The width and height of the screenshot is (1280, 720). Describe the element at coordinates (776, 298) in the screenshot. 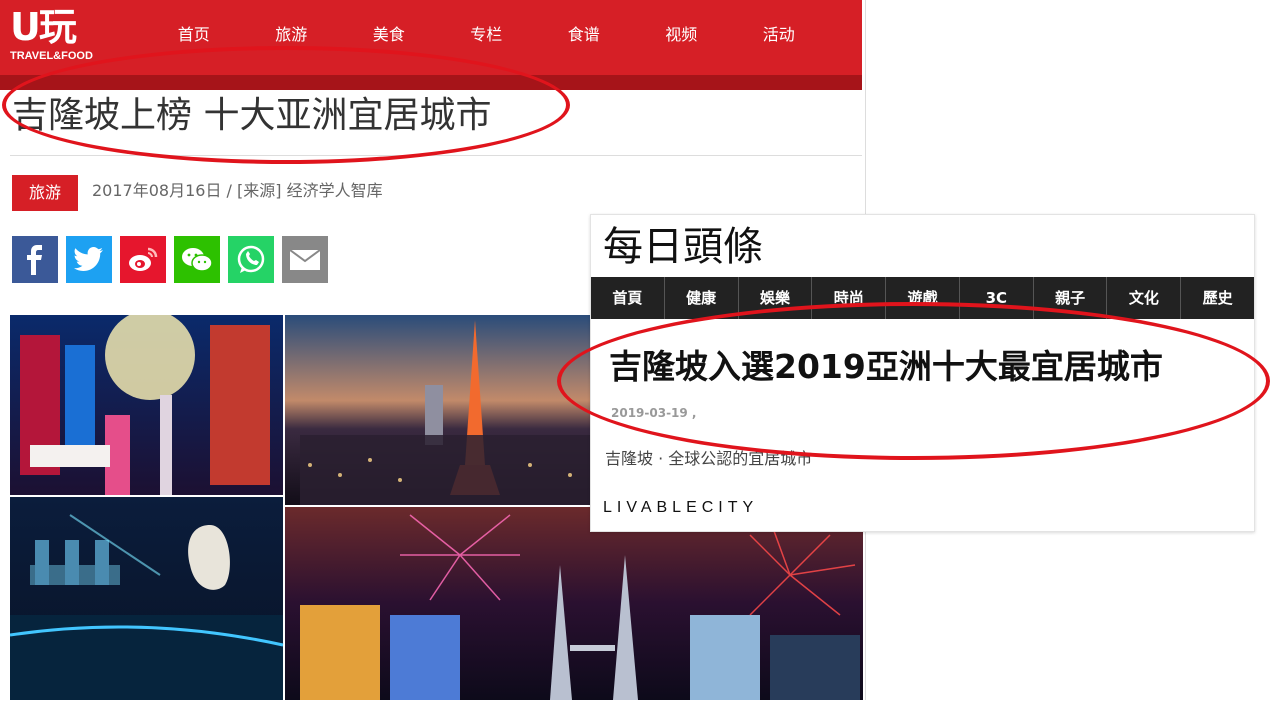

I see `nav-item-entertainment: 娛樂` at that location.